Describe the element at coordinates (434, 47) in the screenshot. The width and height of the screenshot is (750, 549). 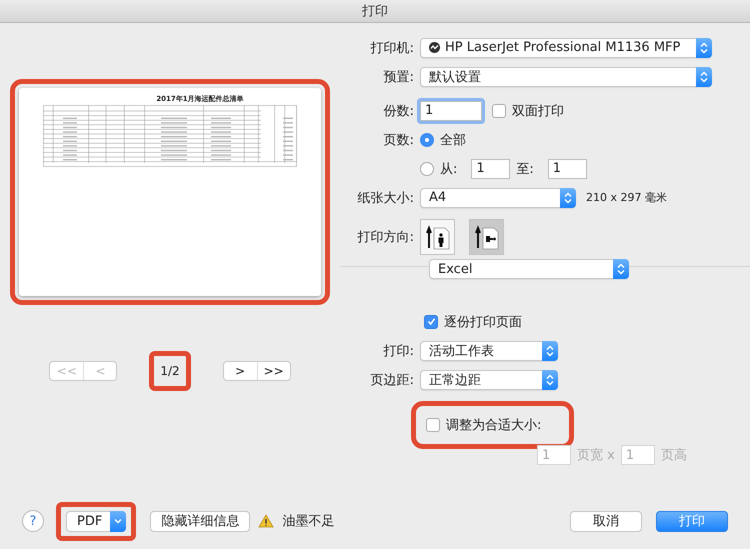
I see `status-icon` at that location.